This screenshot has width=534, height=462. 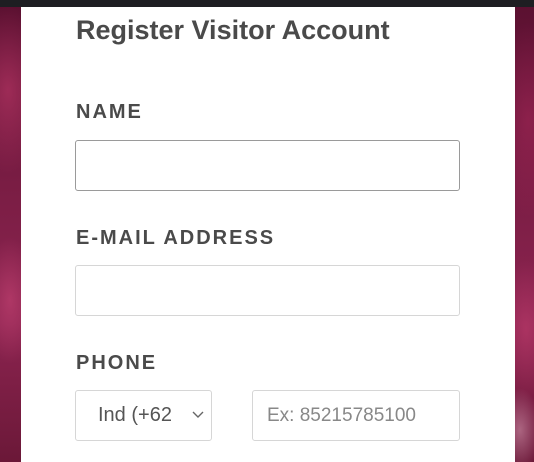 I want to click on email-label: E-MAIL ADDRESS, so click(x=176, y=238).